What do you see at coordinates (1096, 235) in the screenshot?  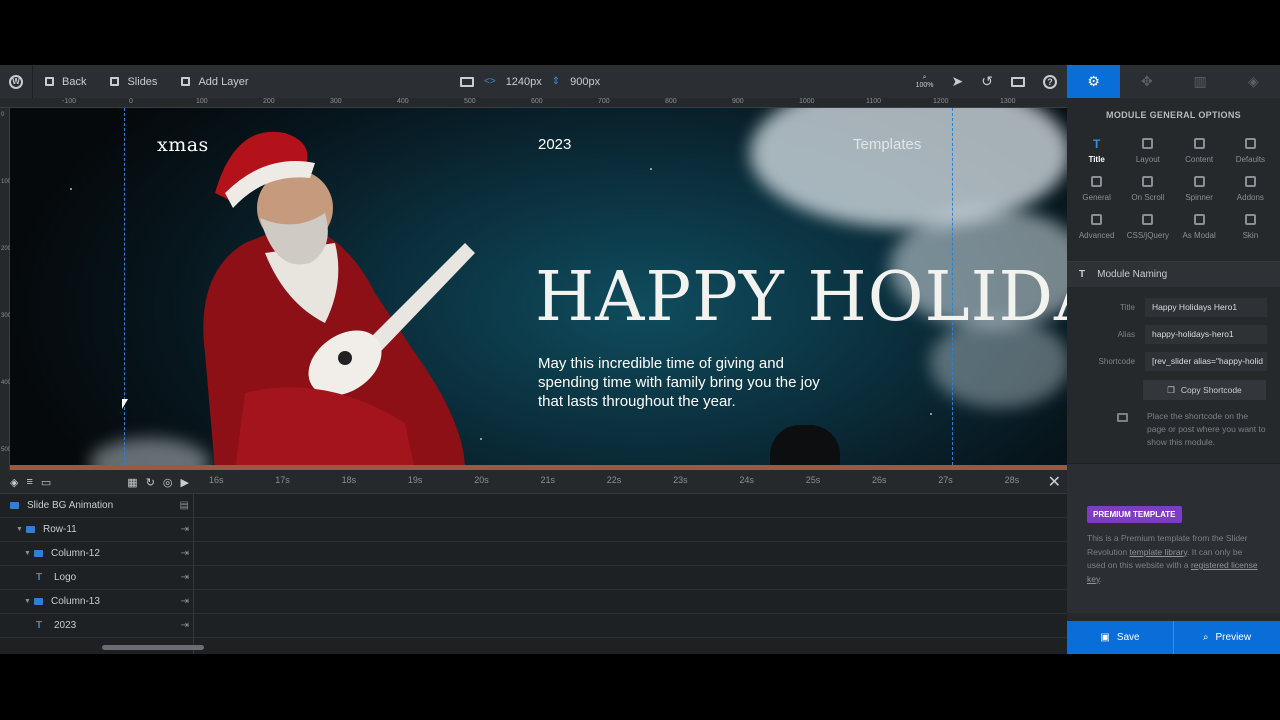 I see `option-label: Advanced` at bounding box center [1096, 235].